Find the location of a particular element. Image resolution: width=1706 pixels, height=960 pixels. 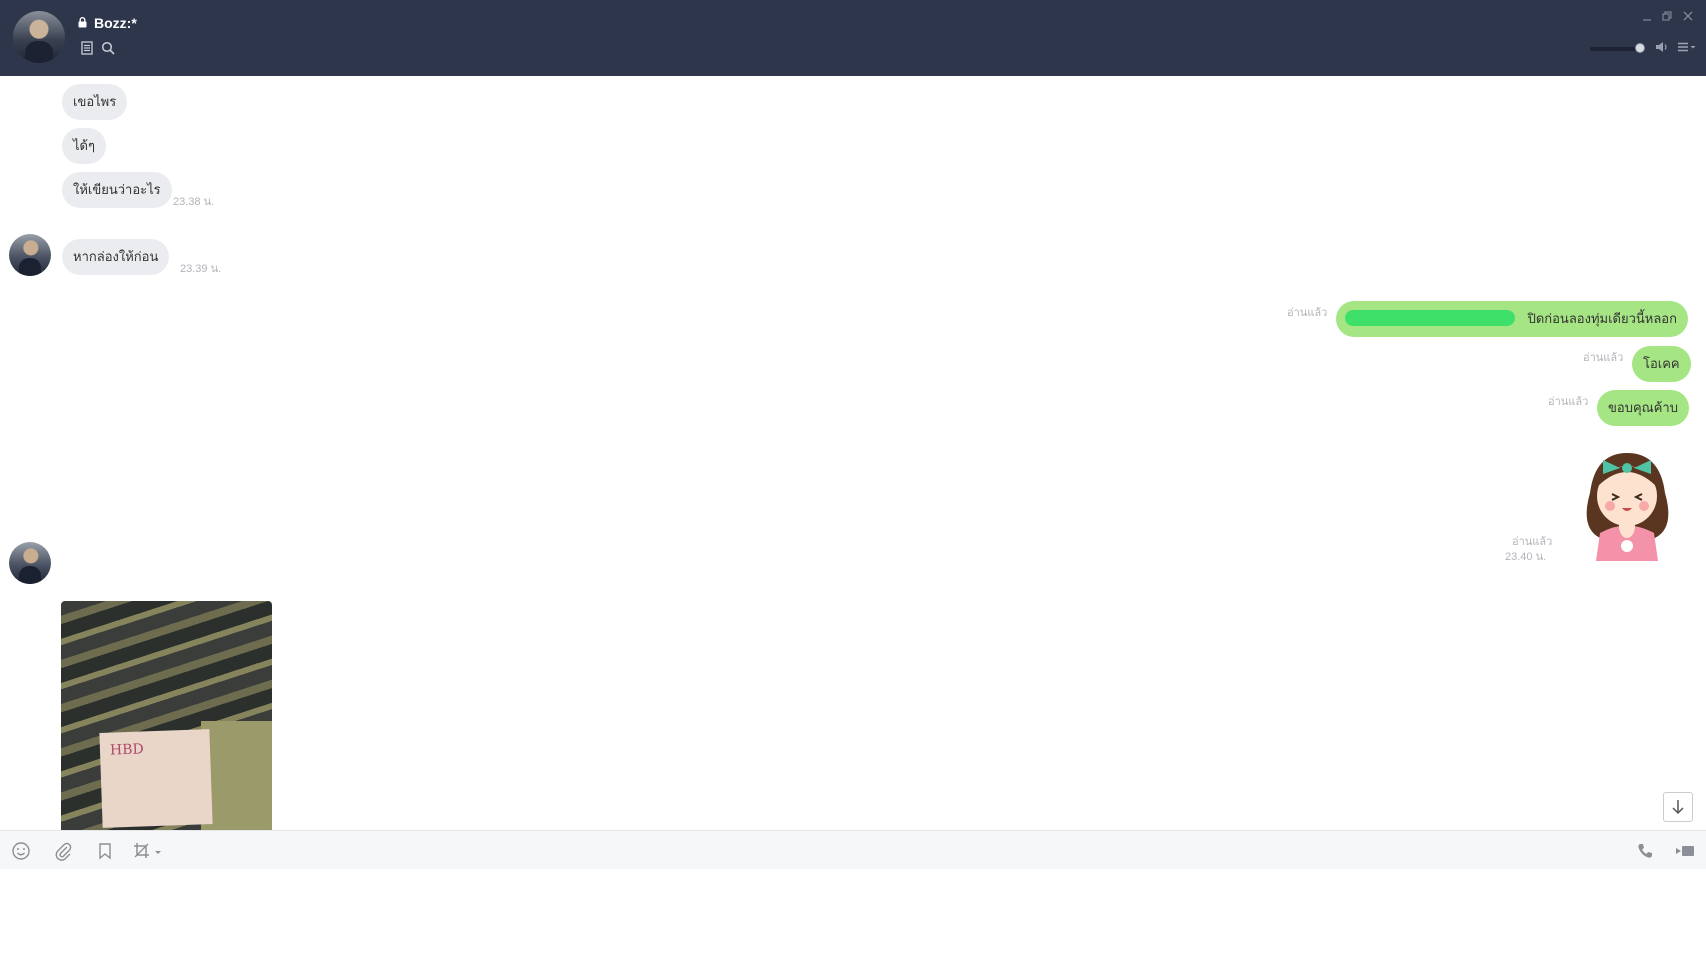

message-bubble-incoming: เขอไพร is located at coordinates (95, 102).